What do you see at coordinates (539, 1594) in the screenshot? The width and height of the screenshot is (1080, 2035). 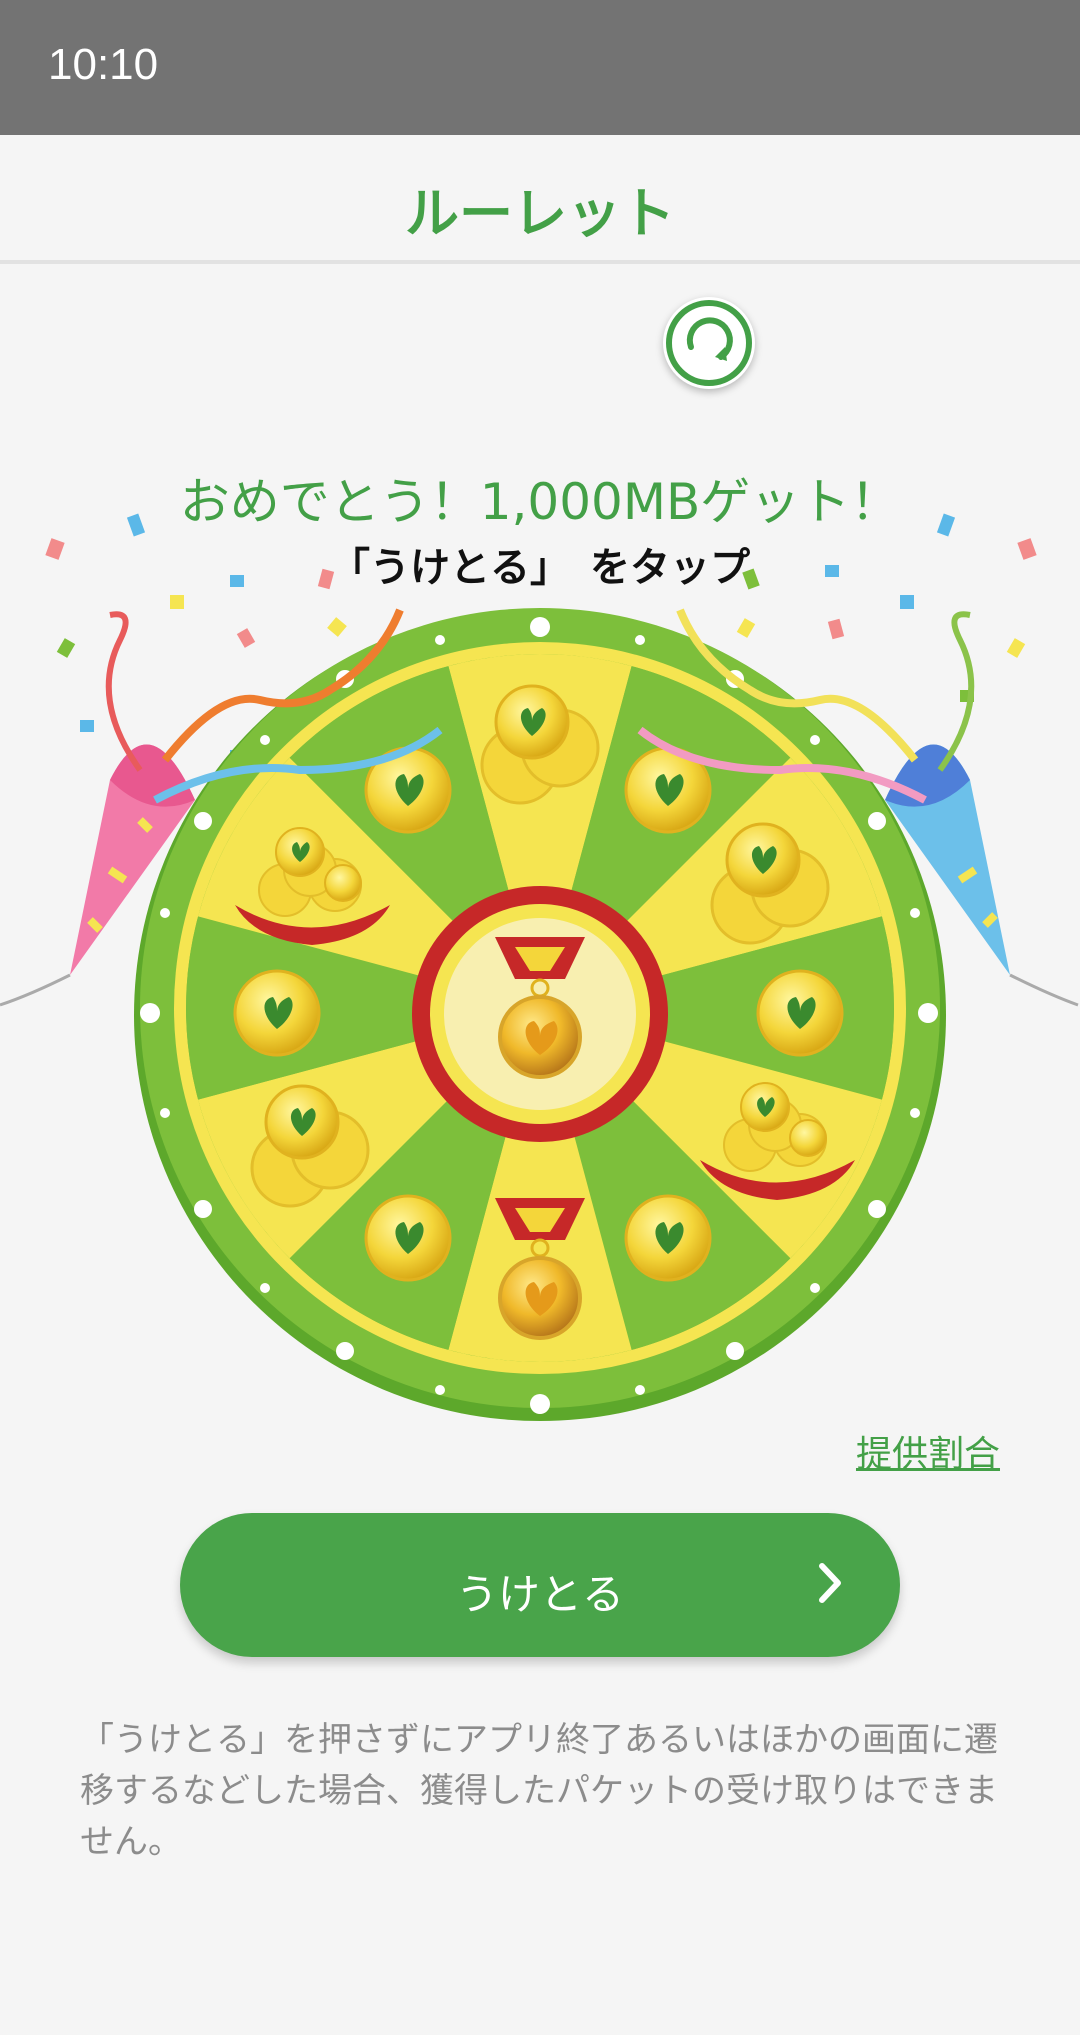 I see `receive-button-label: うけとる` at bounding box center [539, 1594].